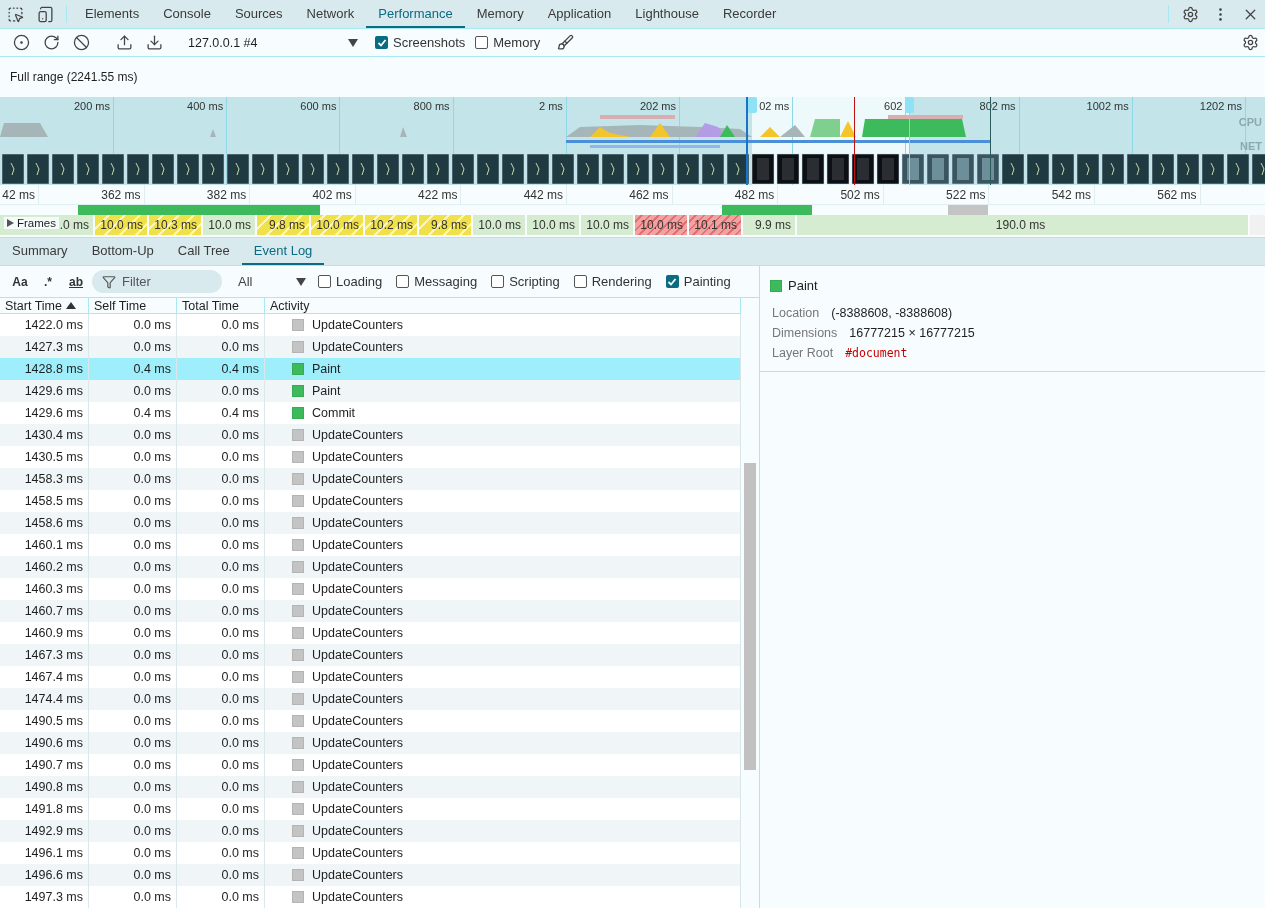  What do you see at coordinates (203, 251) in the screenshot?
I see `details-tab: Call Tree` at bounding box center [203, 251].